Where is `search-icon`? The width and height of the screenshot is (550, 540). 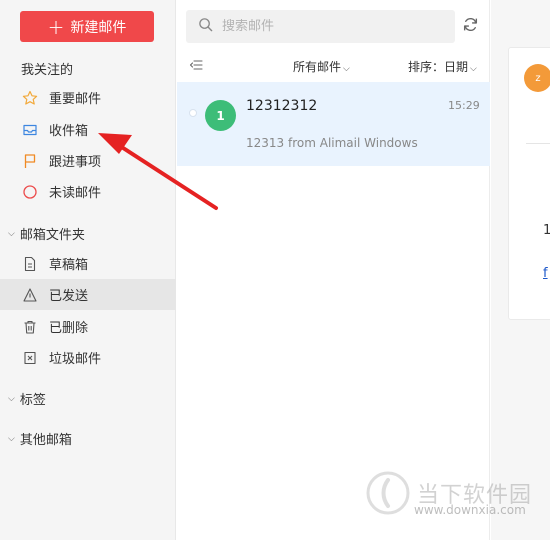
search-icon is located at coordinates (205, 26).